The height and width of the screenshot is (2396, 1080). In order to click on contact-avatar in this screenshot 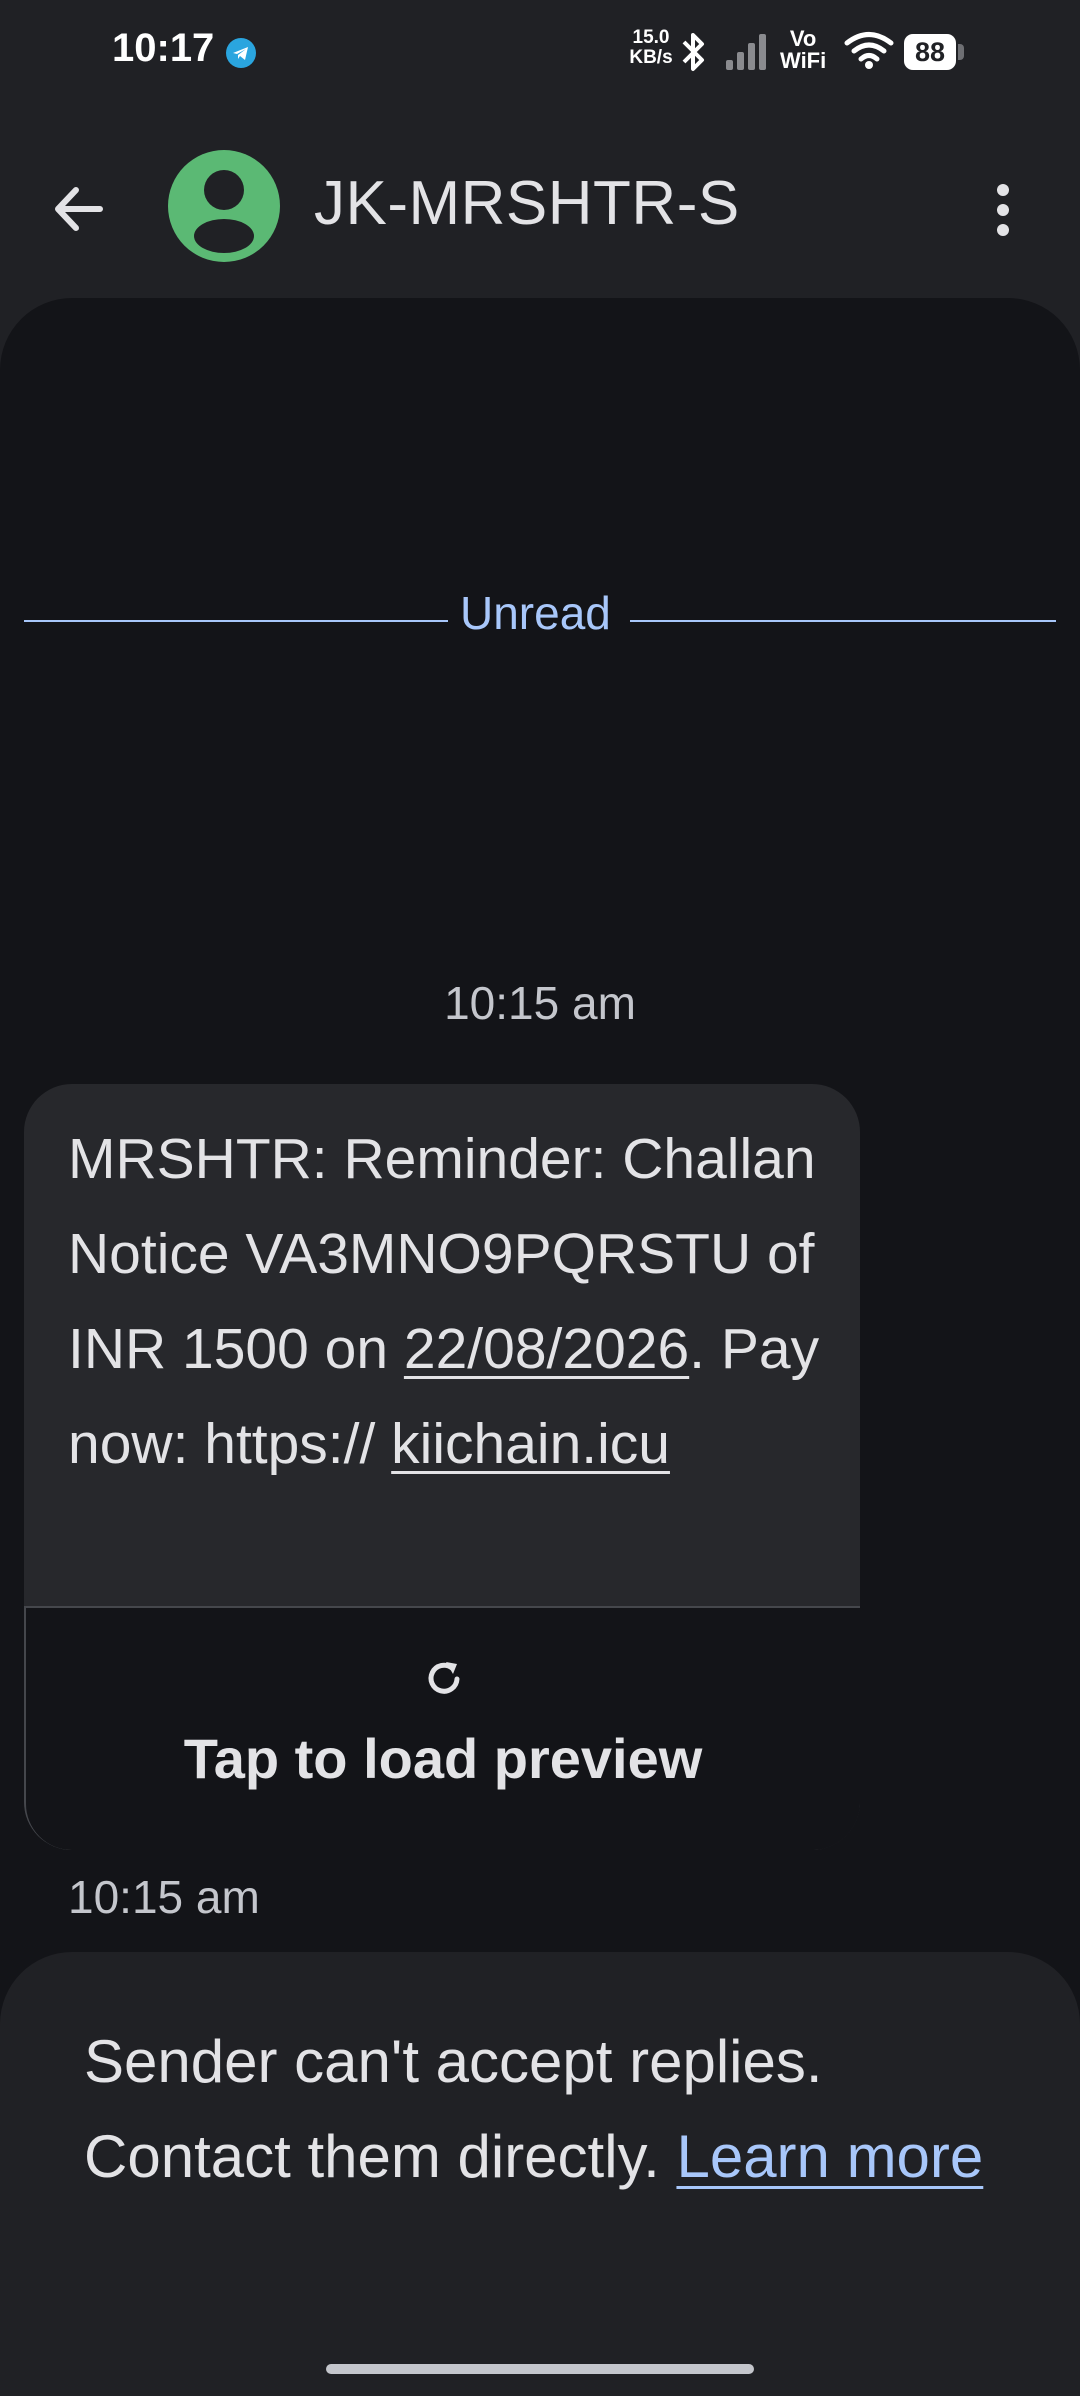, I will do `click(224, 206)`.